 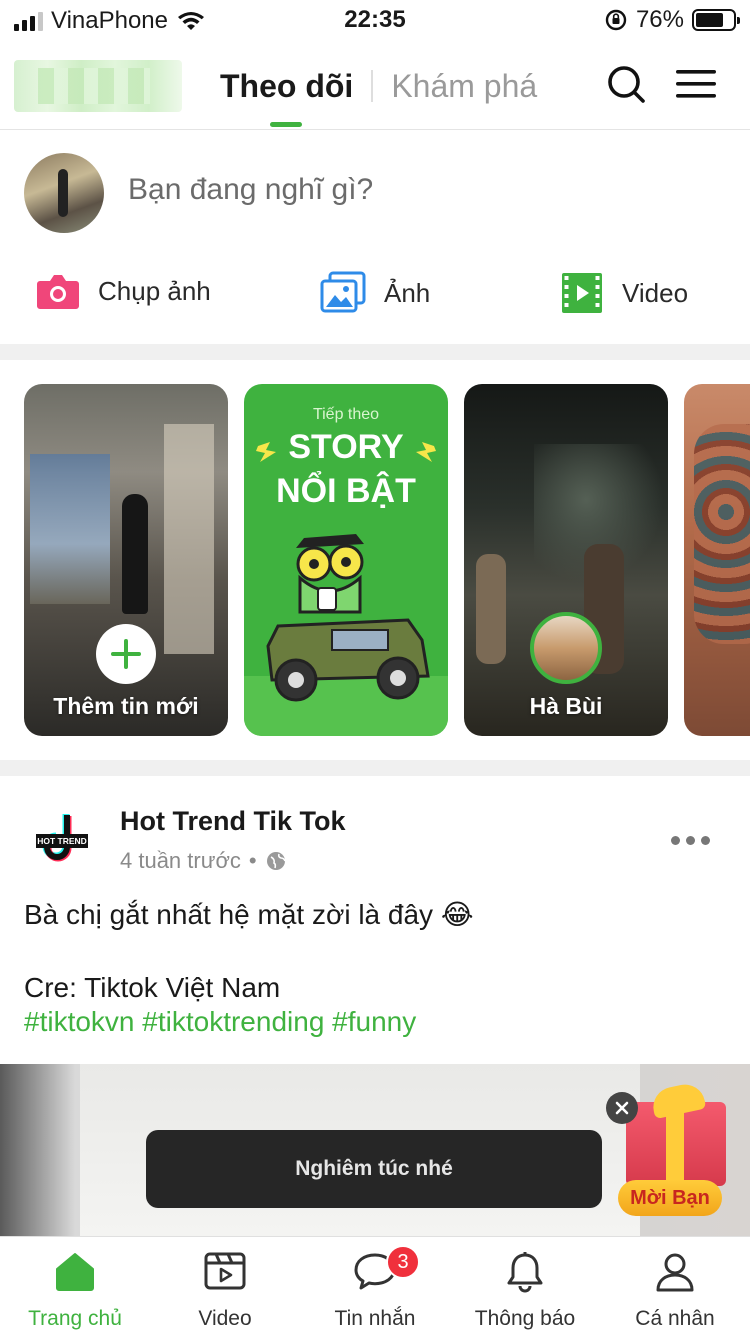 What do you see at coordinates (566, 706) in the screenshot?
I see `story-user-name: Hà Bùi` at bounding box center [566, 706].